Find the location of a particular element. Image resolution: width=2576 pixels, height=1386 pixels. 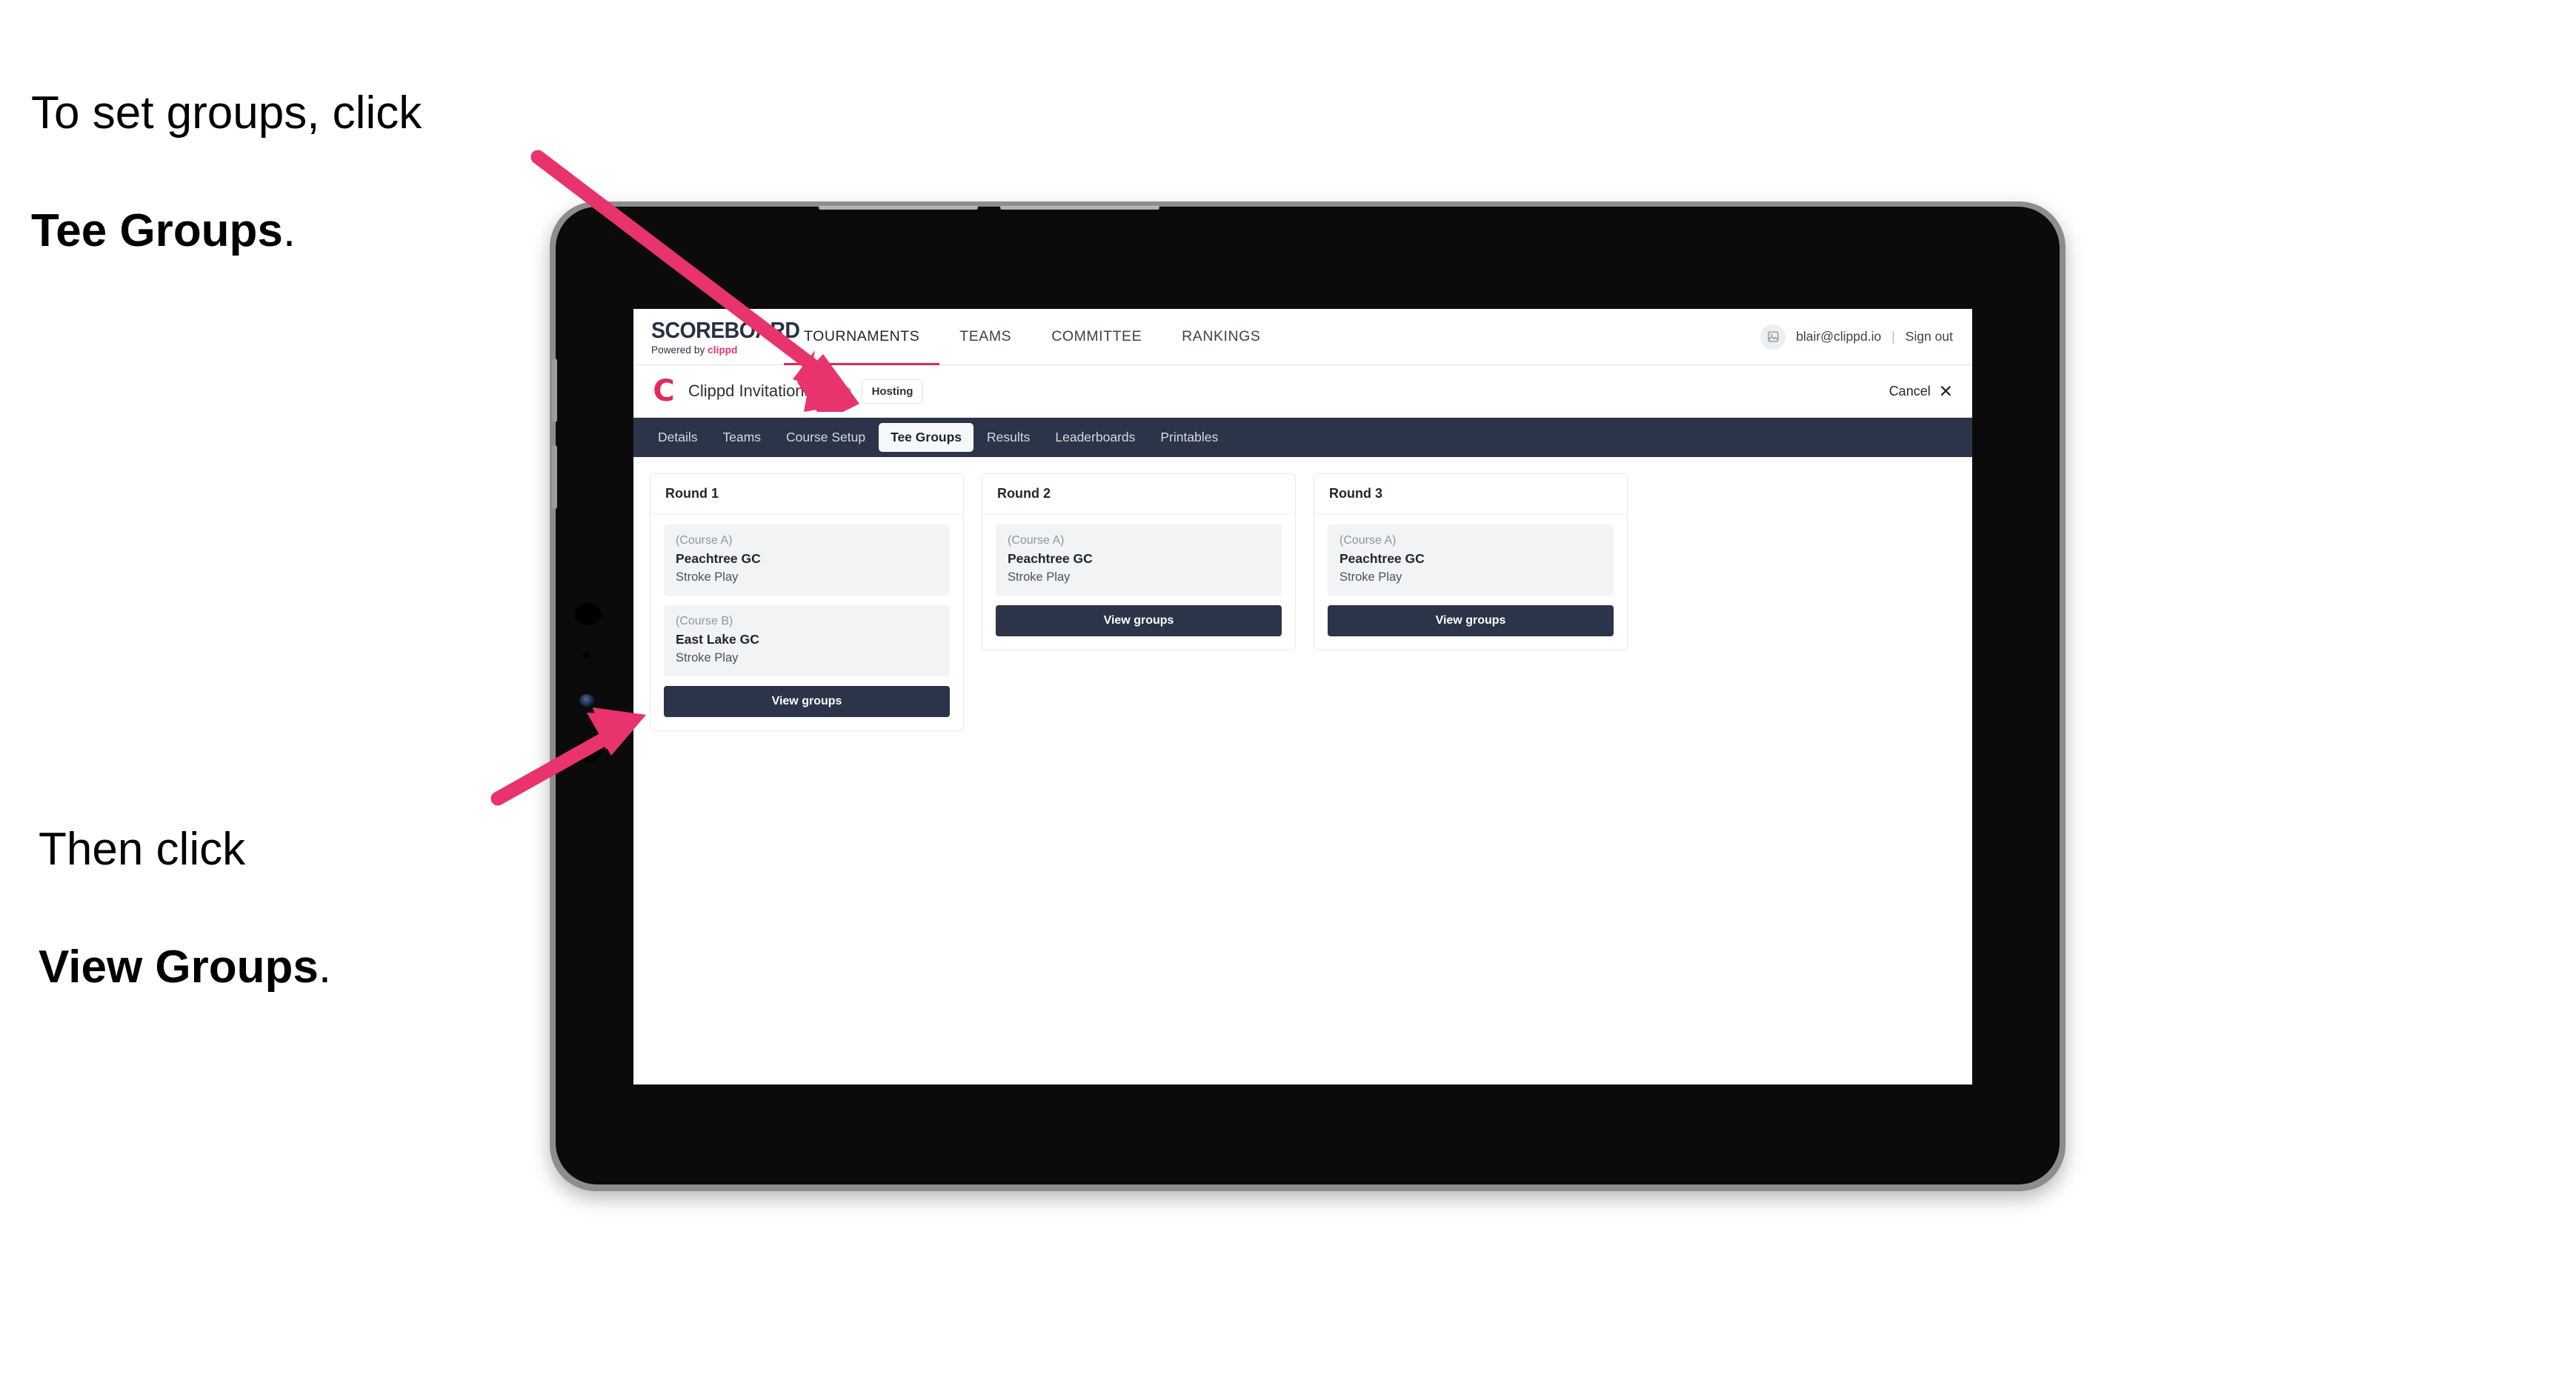

round-3-course-a: (Course A) Peachtree GC Stroke Play is located at coordinates (1471, 560).